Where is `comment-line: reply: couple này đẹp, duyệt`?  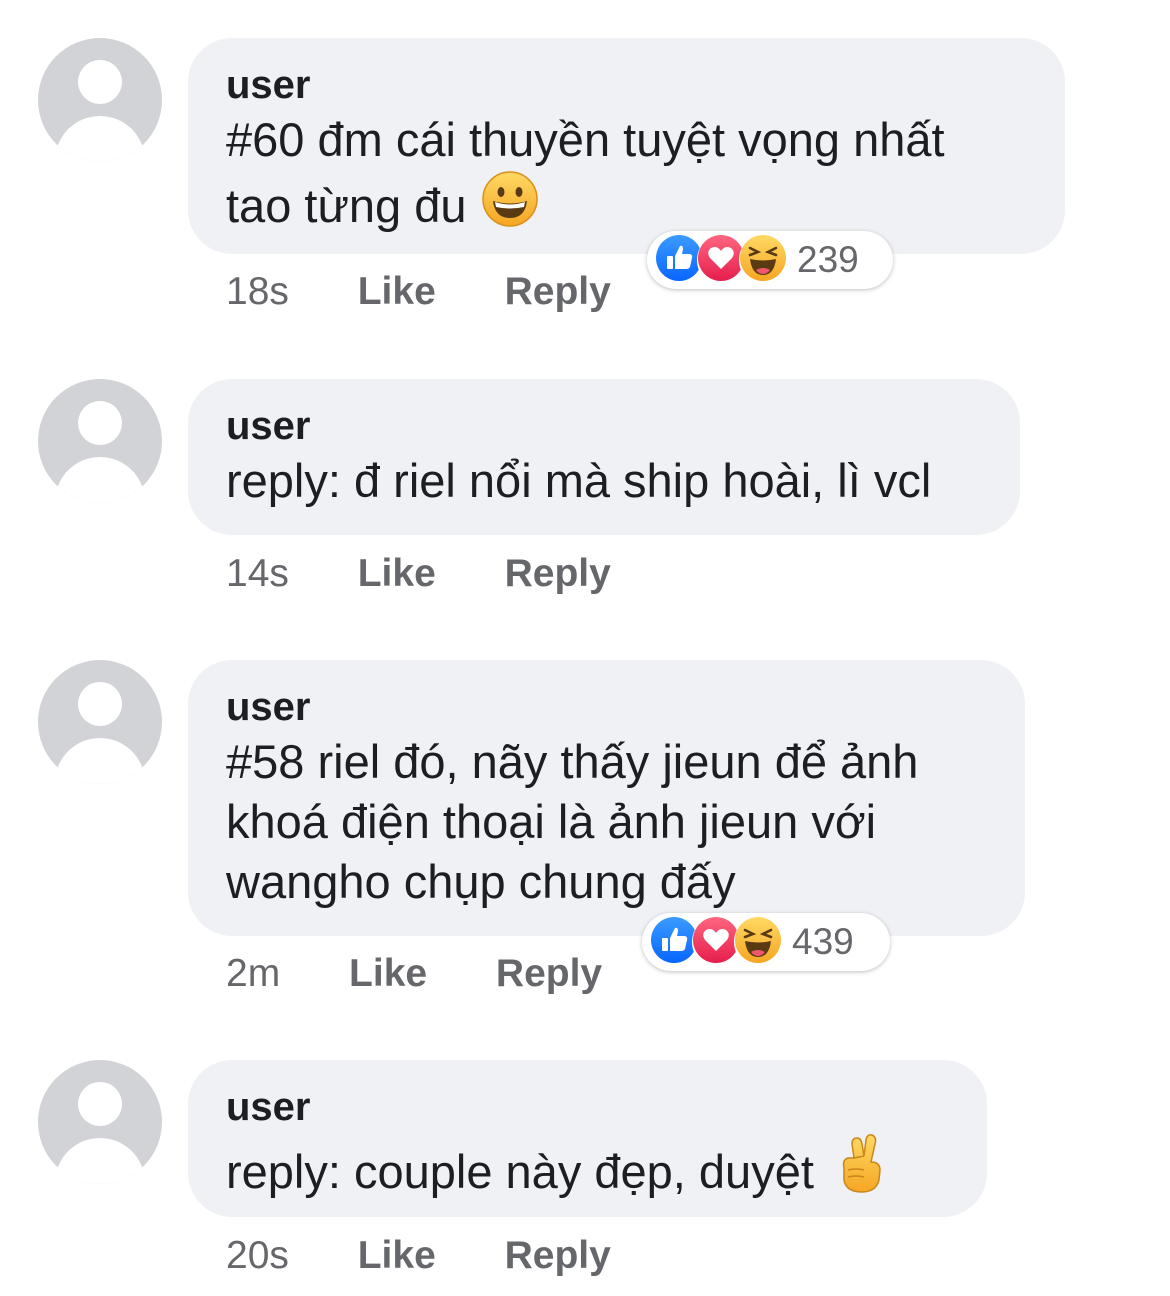
comment-line: reply: couple này đẹp, duyệt is located at coordinates (520, 1171).